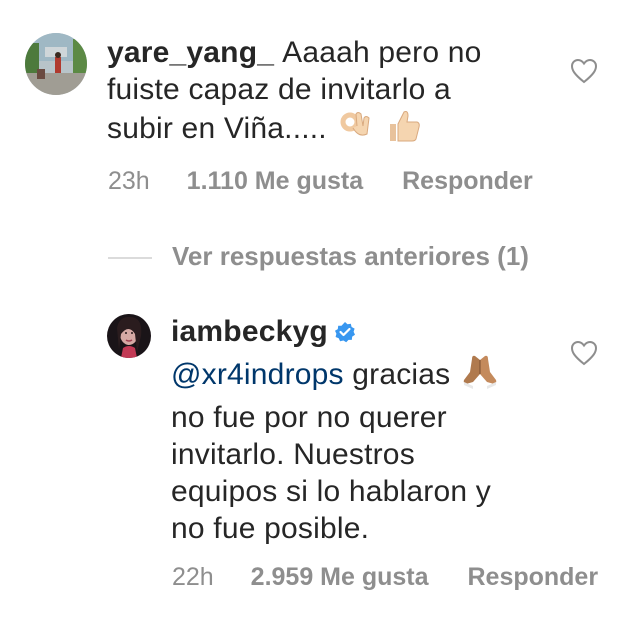 The image size is (640, 627). What do you see at coordinates (293, 454) in the screenshot?
I see `reply-body-line: invitarlo. Nuestros` at bounding box center [293, 454].